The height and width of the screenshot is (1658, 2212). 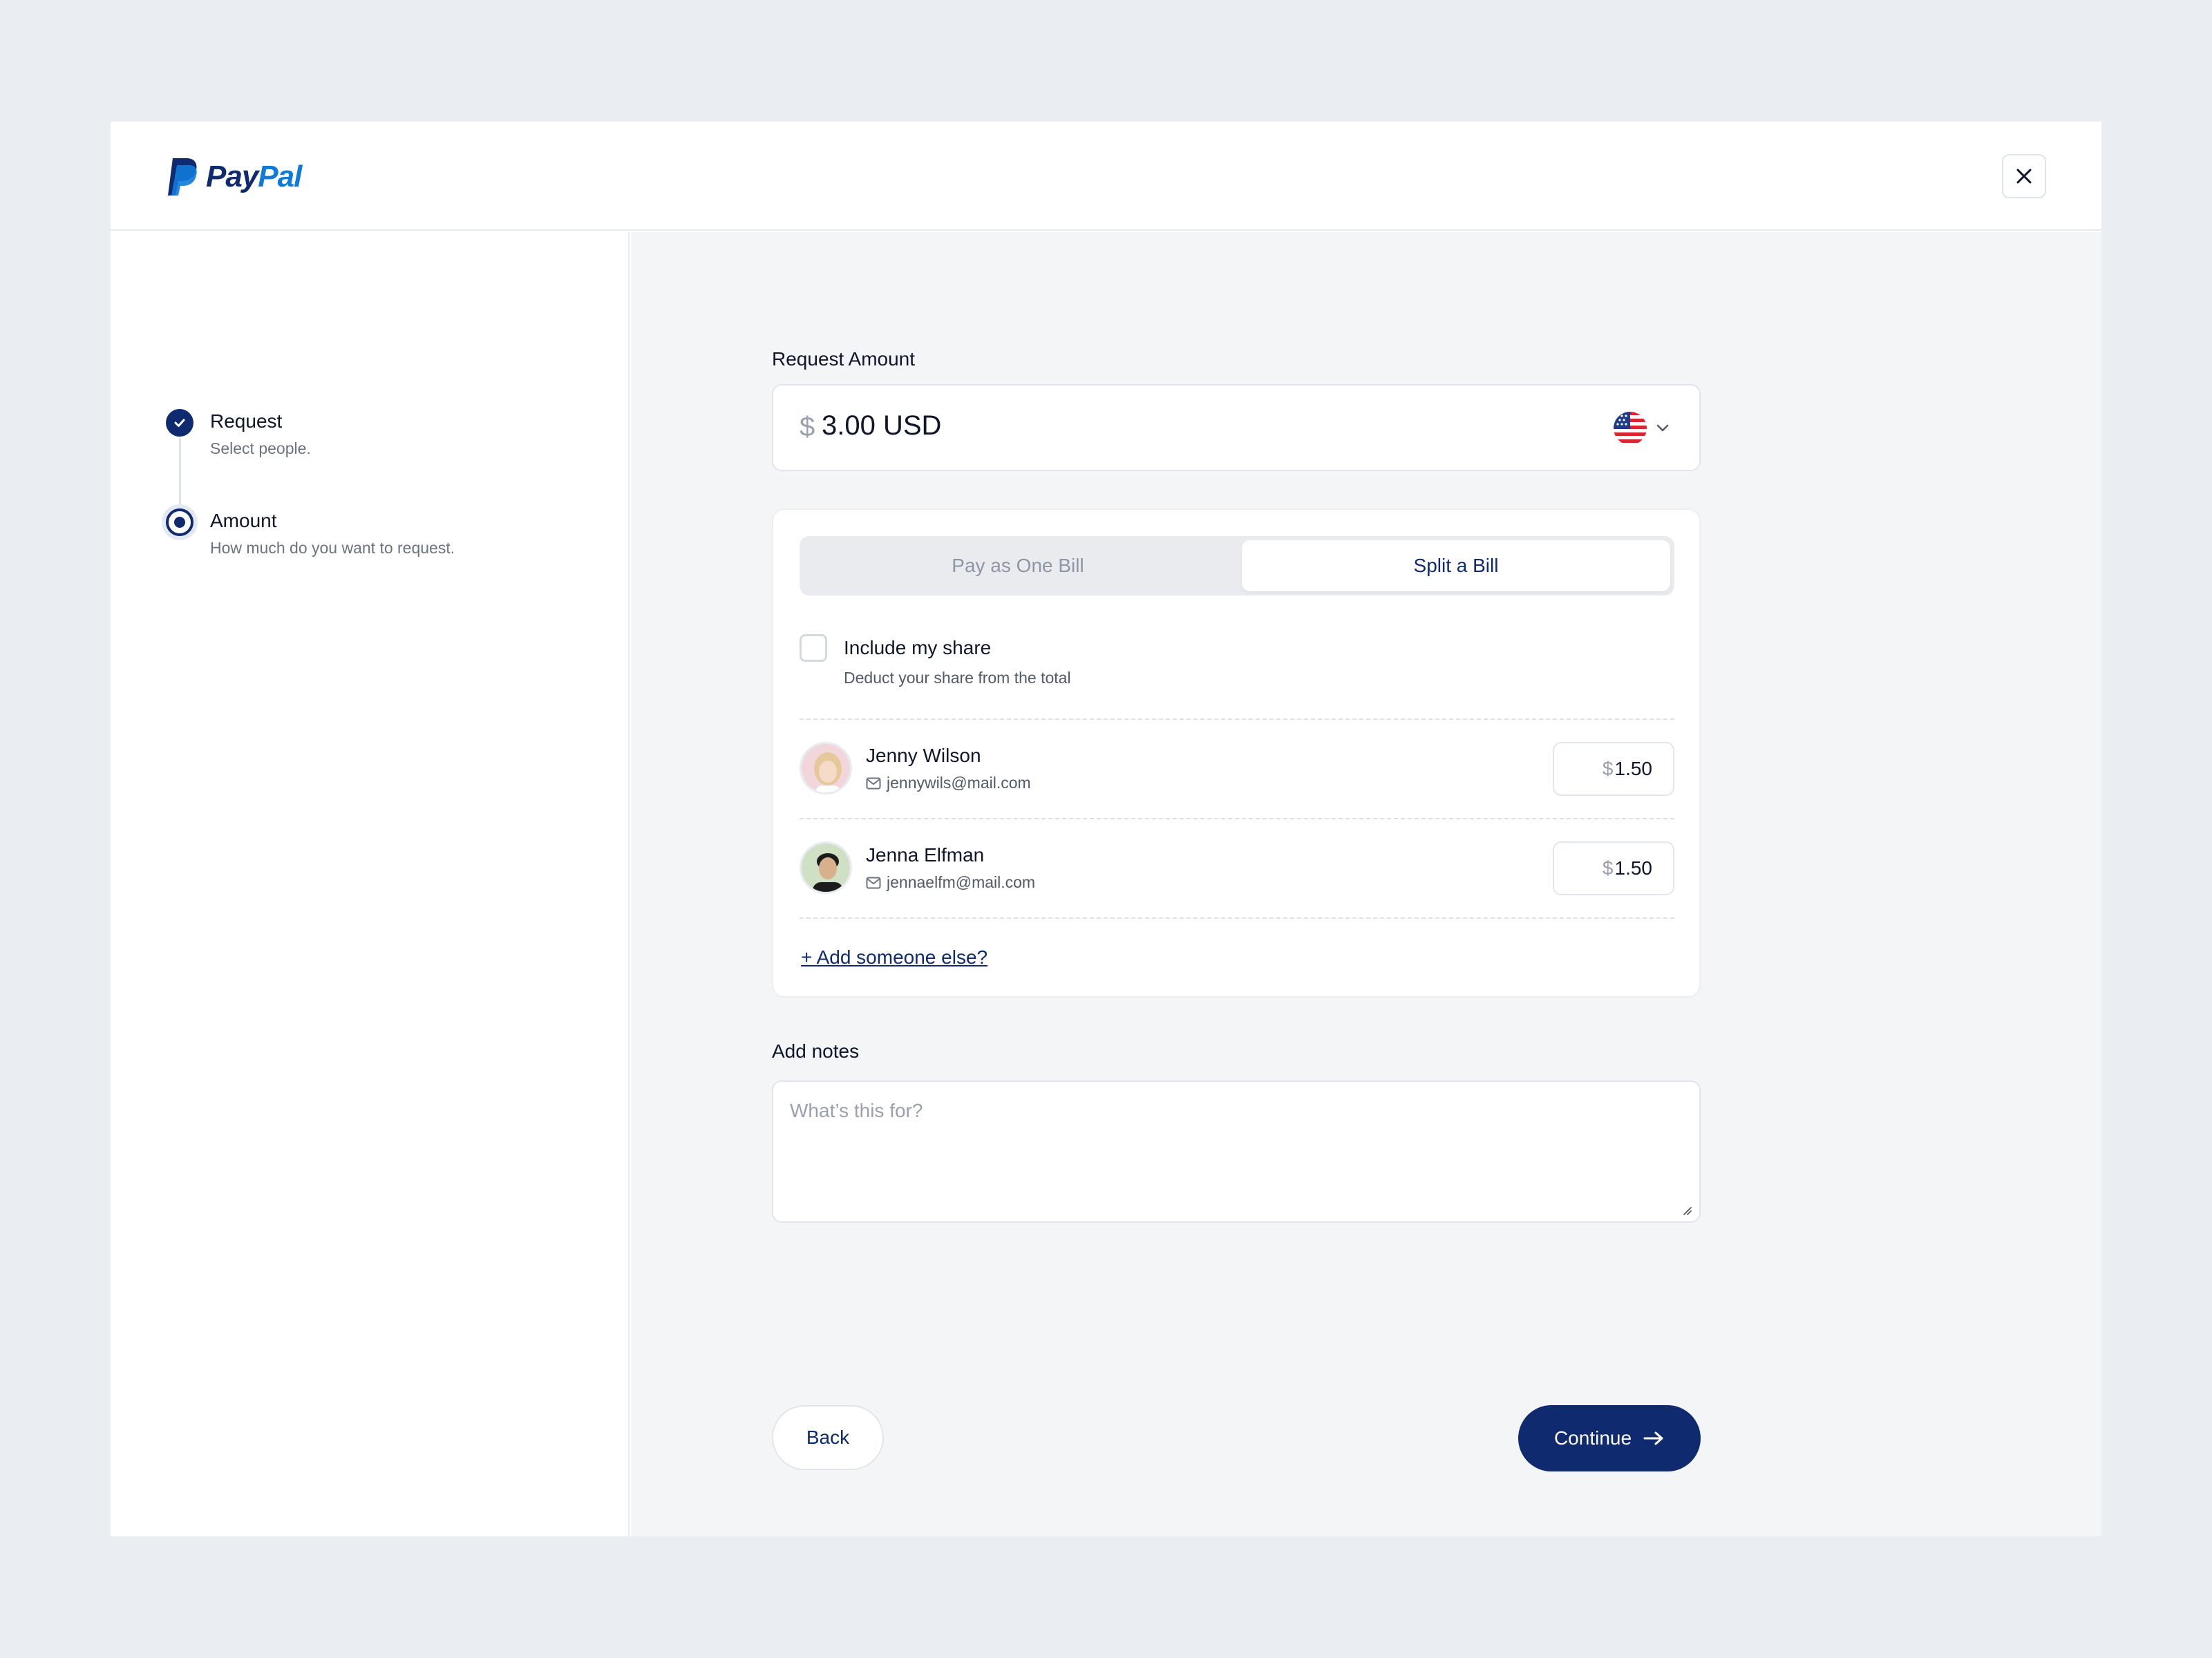 What do you see at coordinates (1018, 565) in the screenshot?
I see `tab-pay-as-one-bill: Pay as One Bill` at bounding box center [1018, 565].